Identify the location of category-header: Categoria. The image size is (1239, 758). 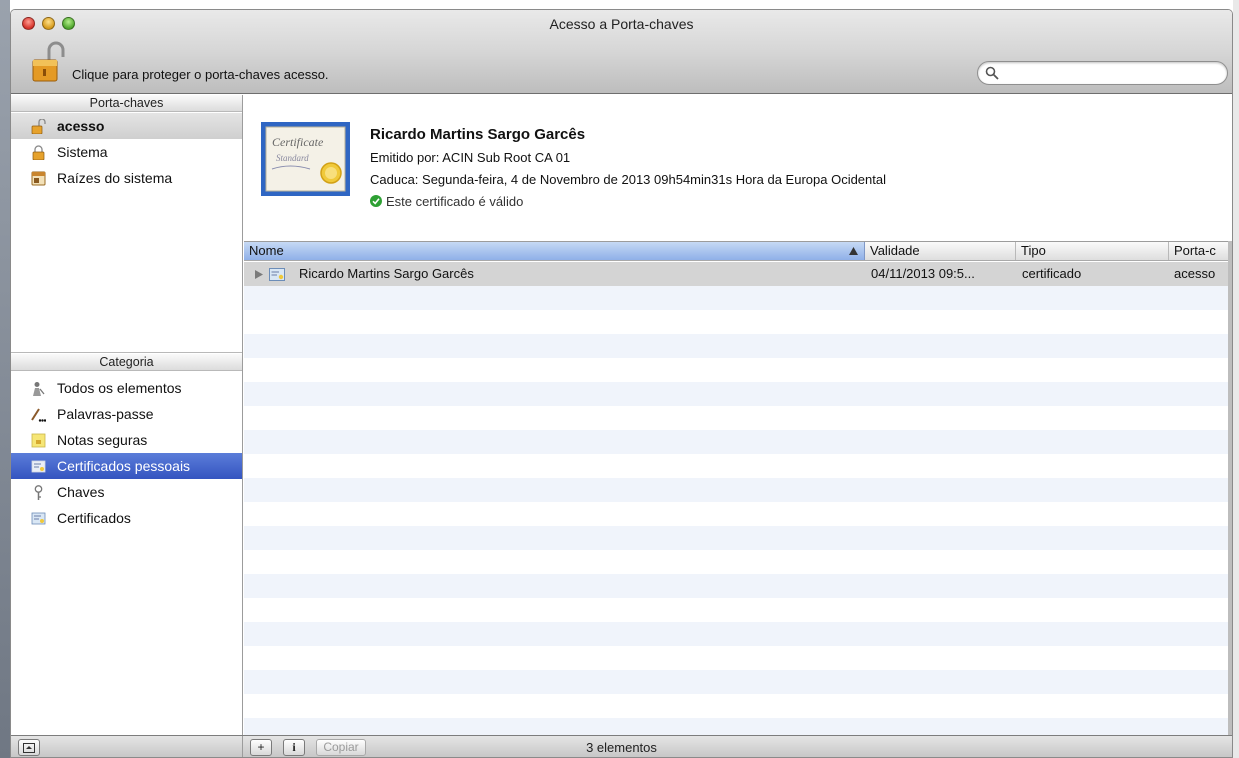
(126, 362).